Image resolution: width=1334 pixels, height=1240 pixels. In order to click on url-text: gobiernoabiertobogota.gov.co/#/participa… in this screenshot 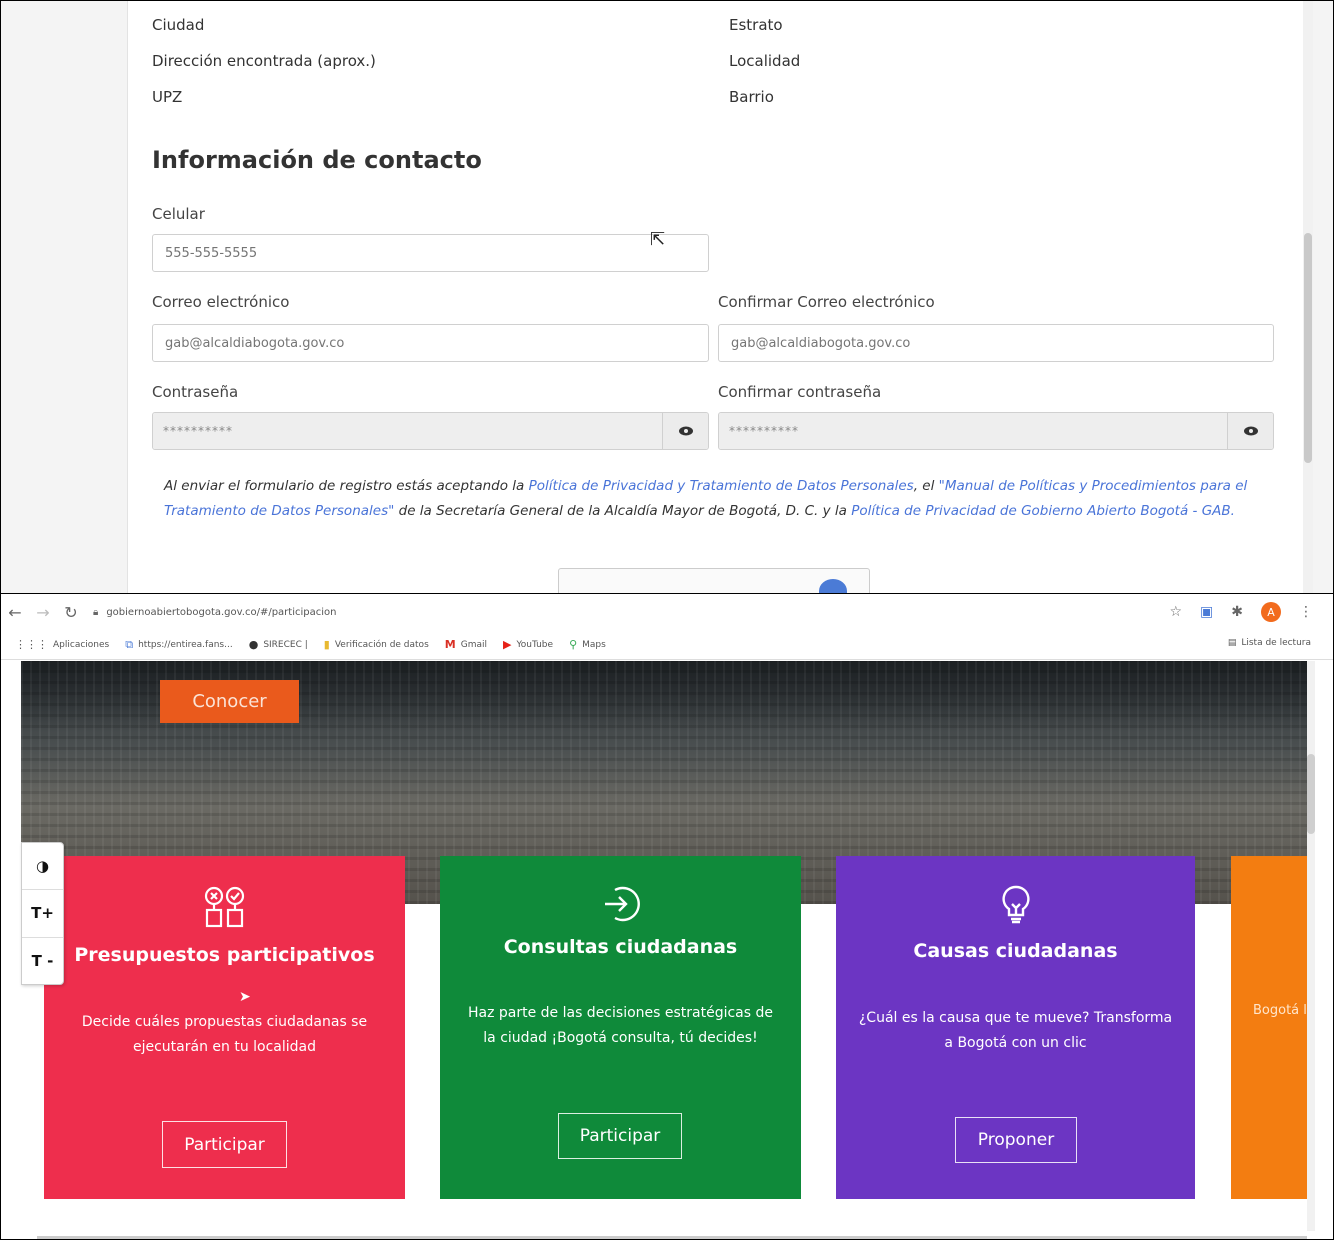, I will do `click(221, 612)`.